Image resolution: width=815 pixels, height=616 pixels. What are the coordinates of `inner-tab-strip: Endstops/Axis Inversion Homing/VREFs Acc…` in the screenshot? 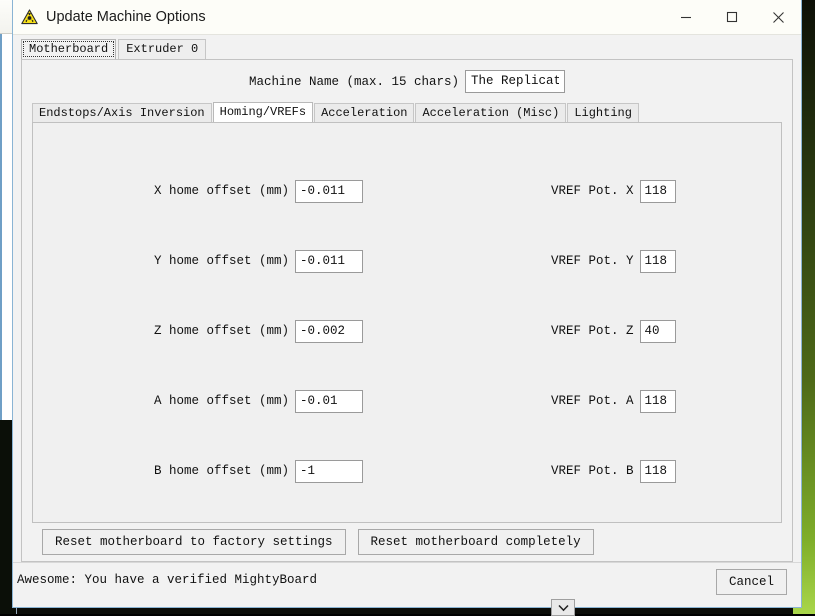 It's located at (407, 112).